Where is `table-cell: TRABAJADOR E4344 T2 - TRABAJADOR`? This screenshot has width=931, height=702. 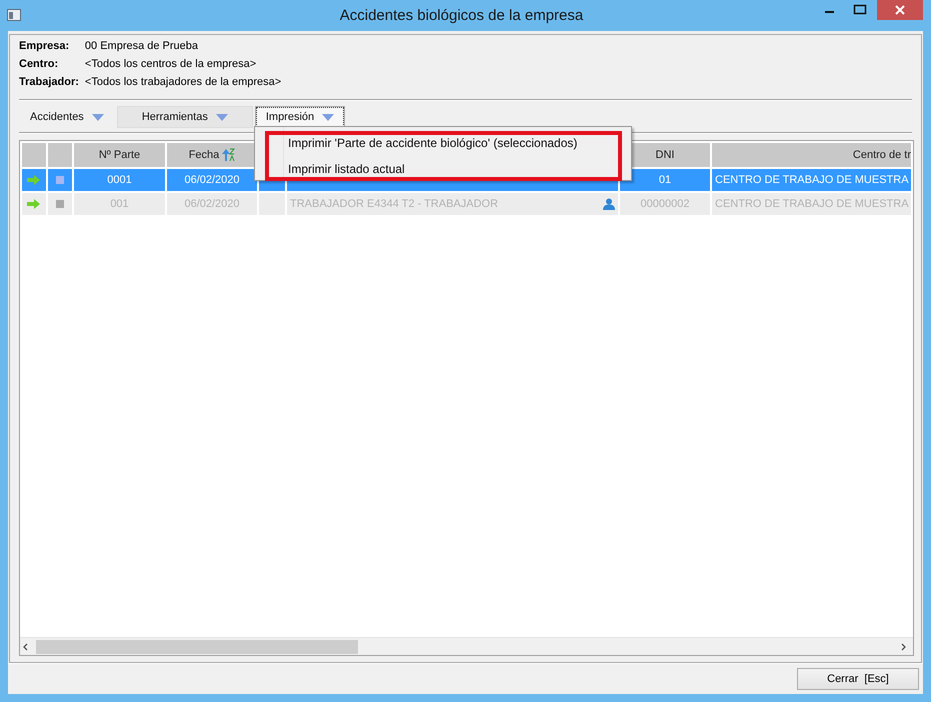
table-cell: TRABAJADOR E4344 T2 - TRABAJADOR is located at coordinates (394, 204).